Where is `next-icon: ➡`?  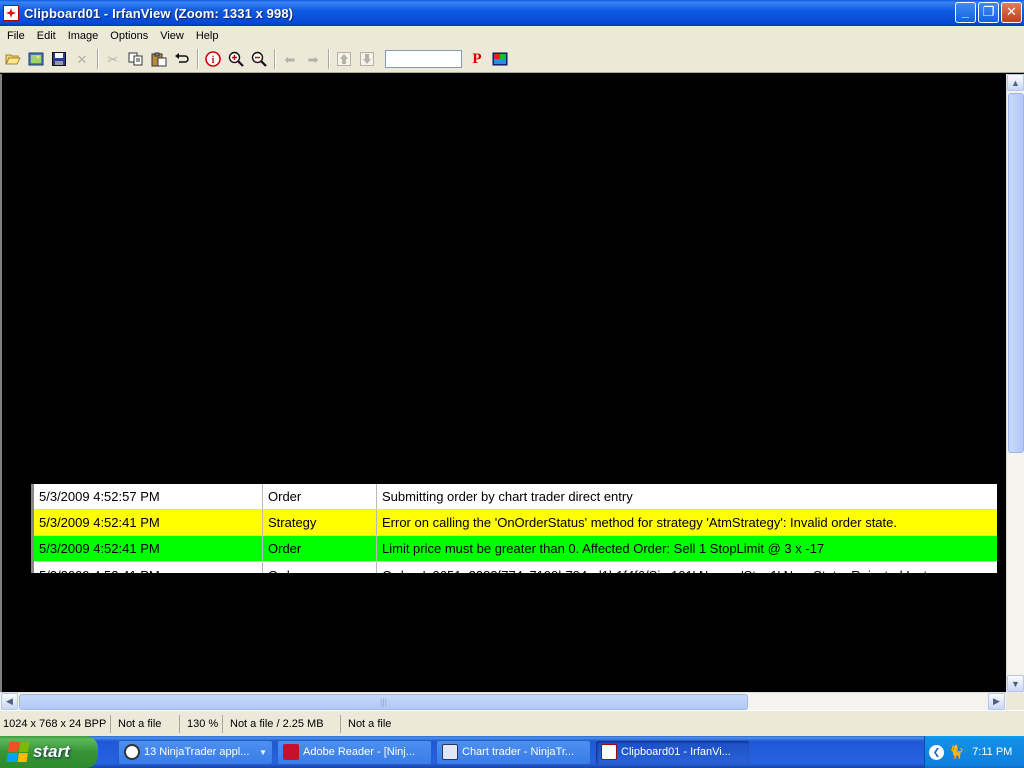
next-icon: ➡ is located at coordinates (313, 59).